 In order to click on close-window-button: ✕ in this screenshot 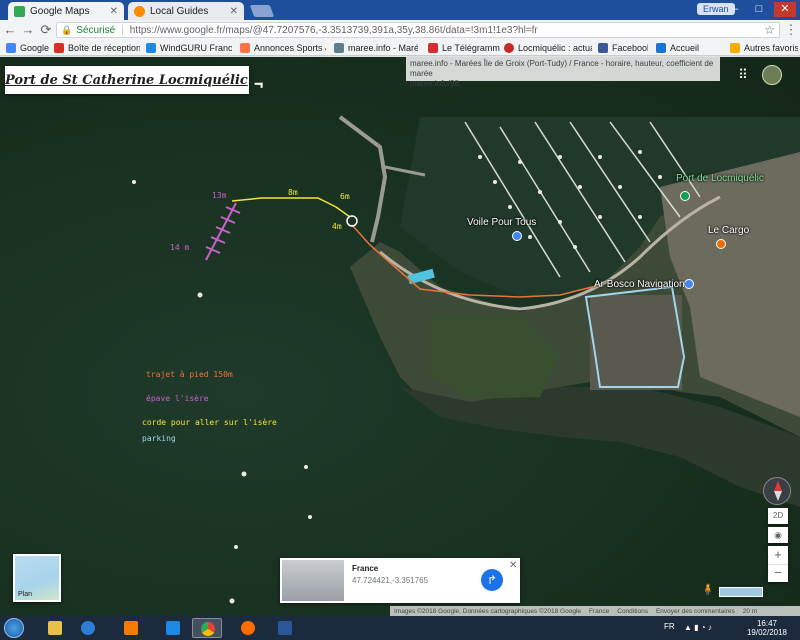, I will do `click(785, 9)`.